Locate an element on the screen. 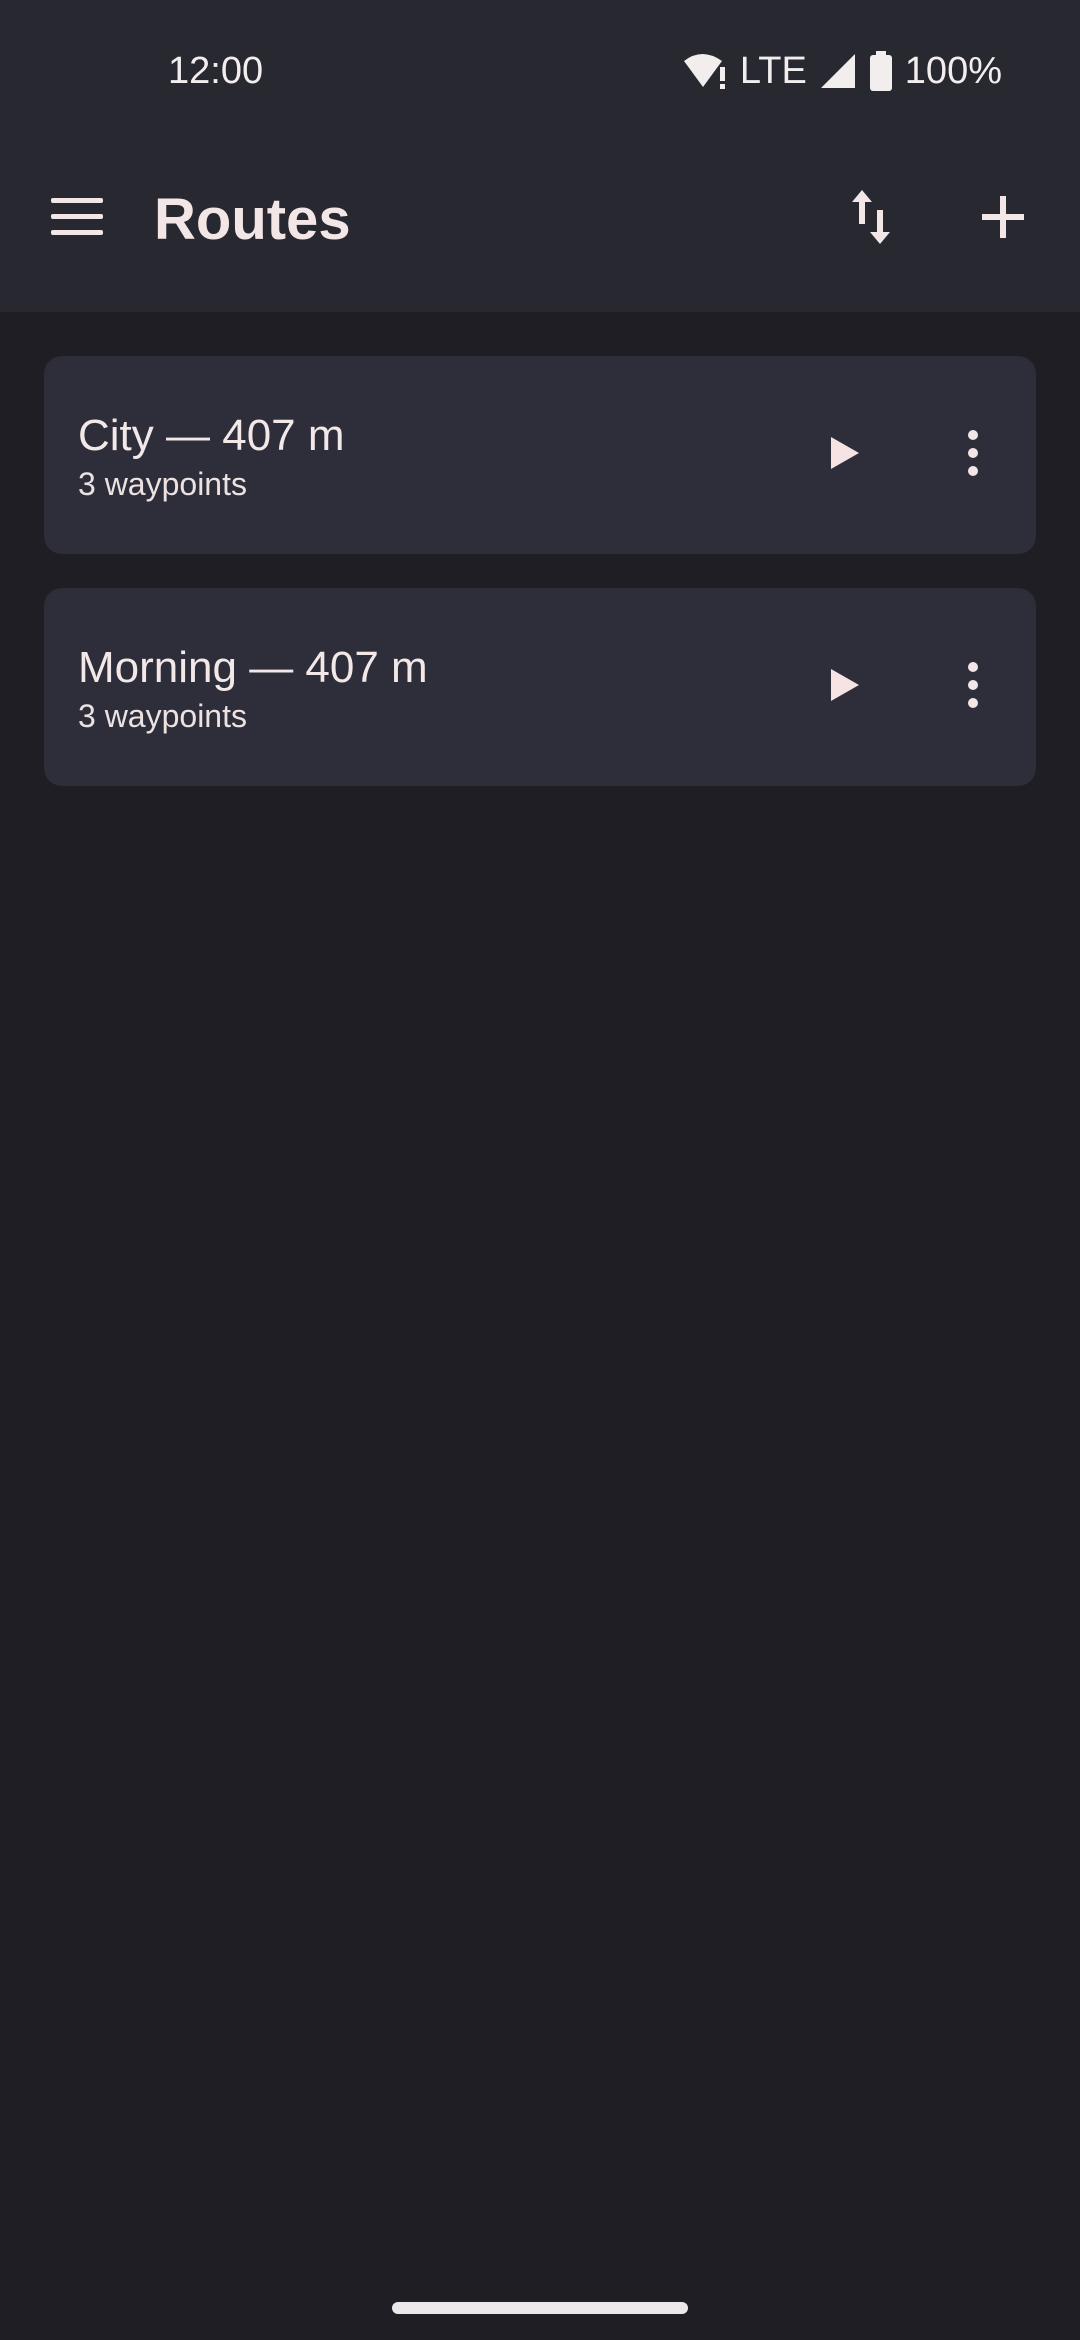  menu-icon is located at coordinates (77, 219).